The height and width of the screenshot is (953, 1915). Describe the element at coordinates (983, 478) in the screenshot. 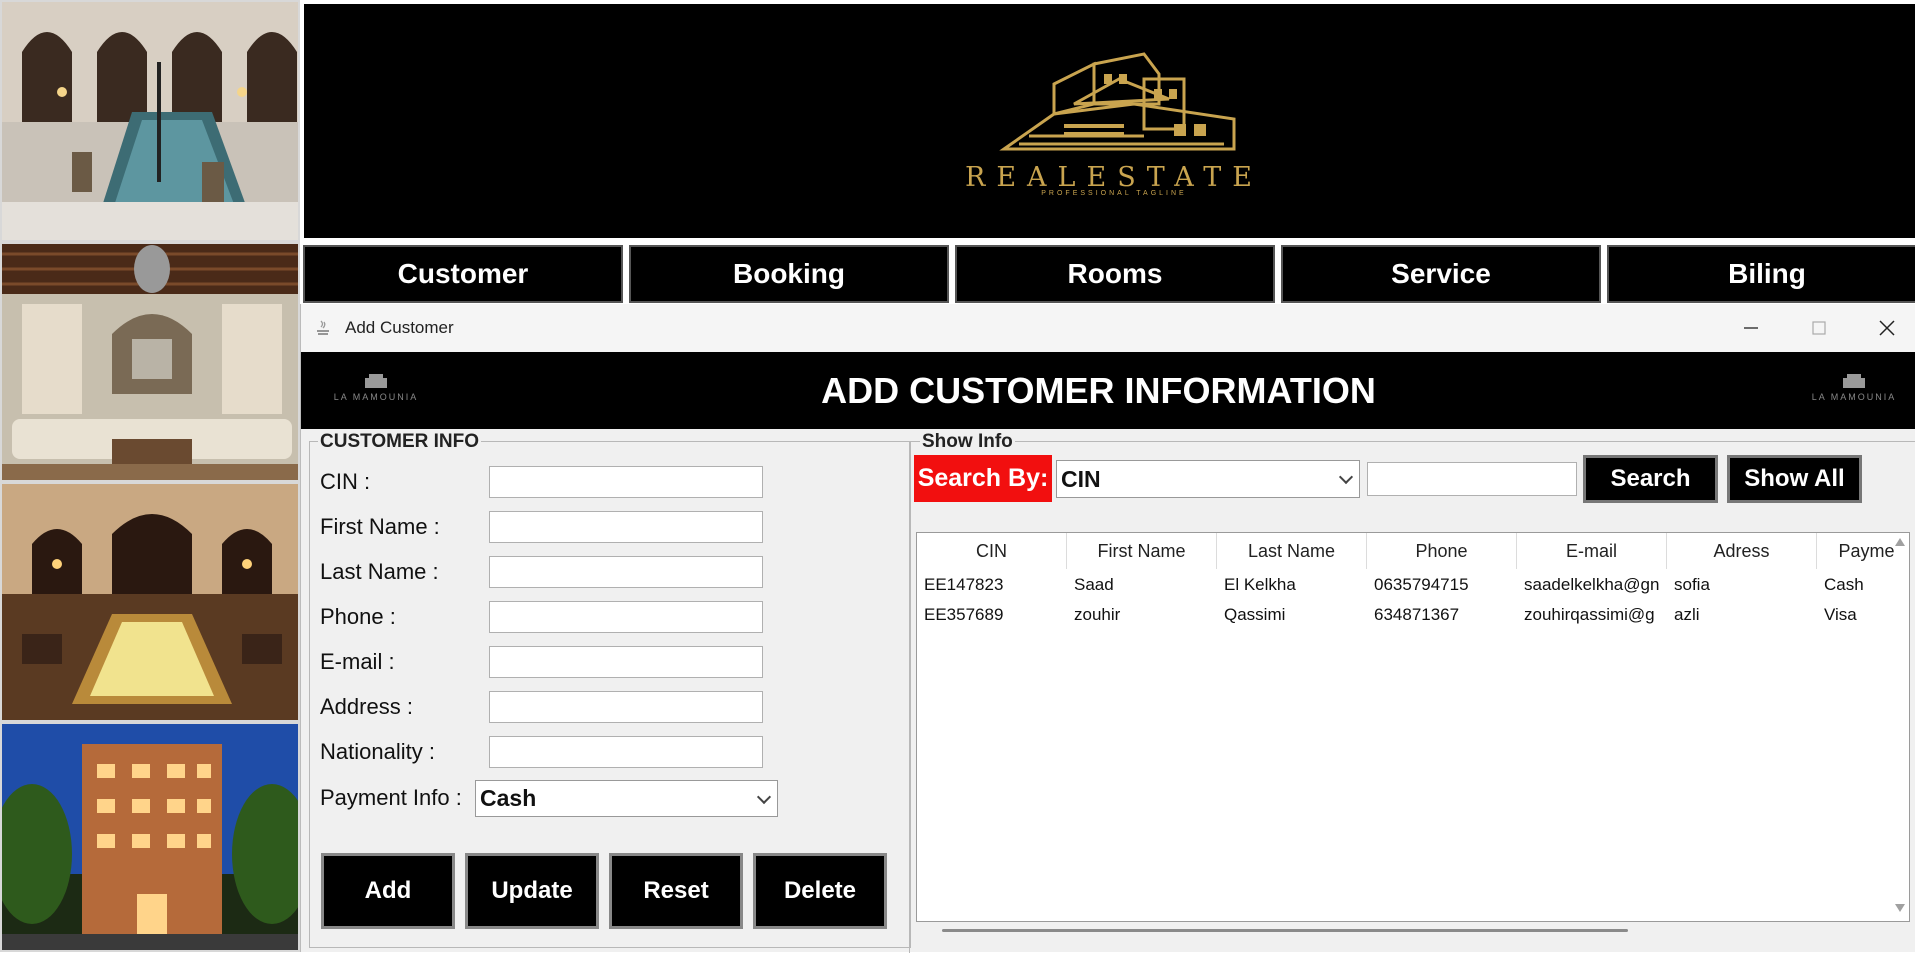

I see `search-by-label: Search By:` at that location.